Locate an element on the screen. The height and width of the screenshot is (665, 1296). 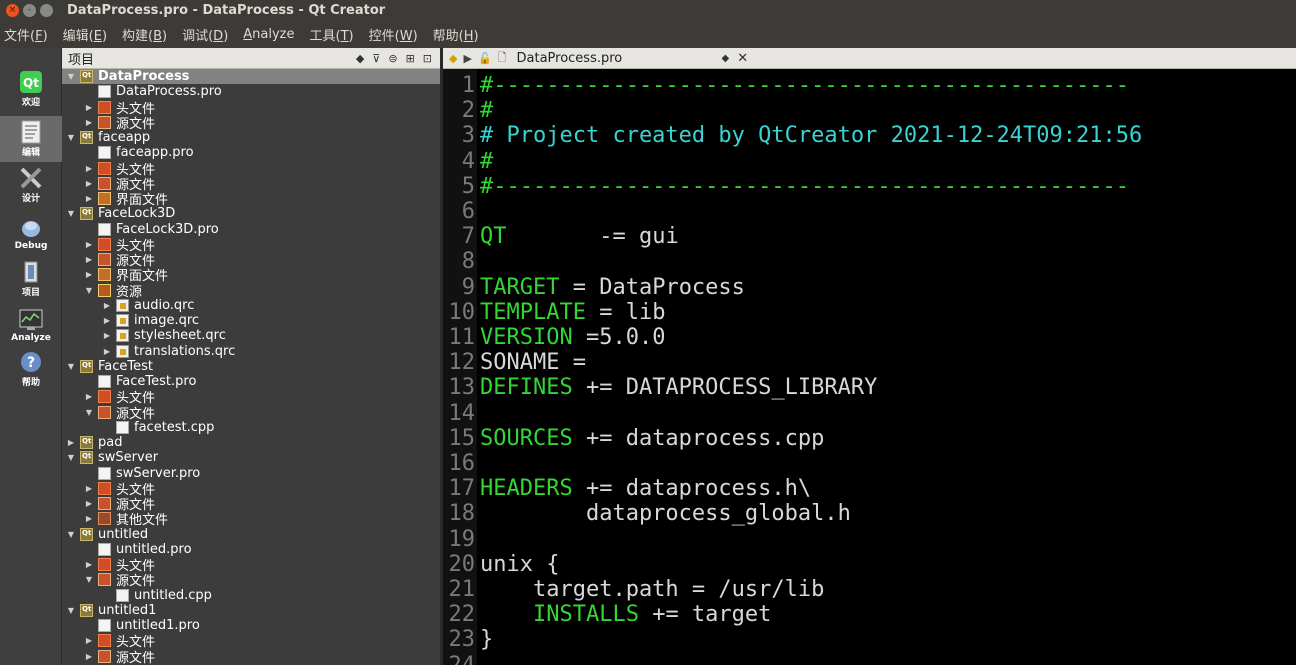
mode-3: Debug is located at coordinates (31, 233).